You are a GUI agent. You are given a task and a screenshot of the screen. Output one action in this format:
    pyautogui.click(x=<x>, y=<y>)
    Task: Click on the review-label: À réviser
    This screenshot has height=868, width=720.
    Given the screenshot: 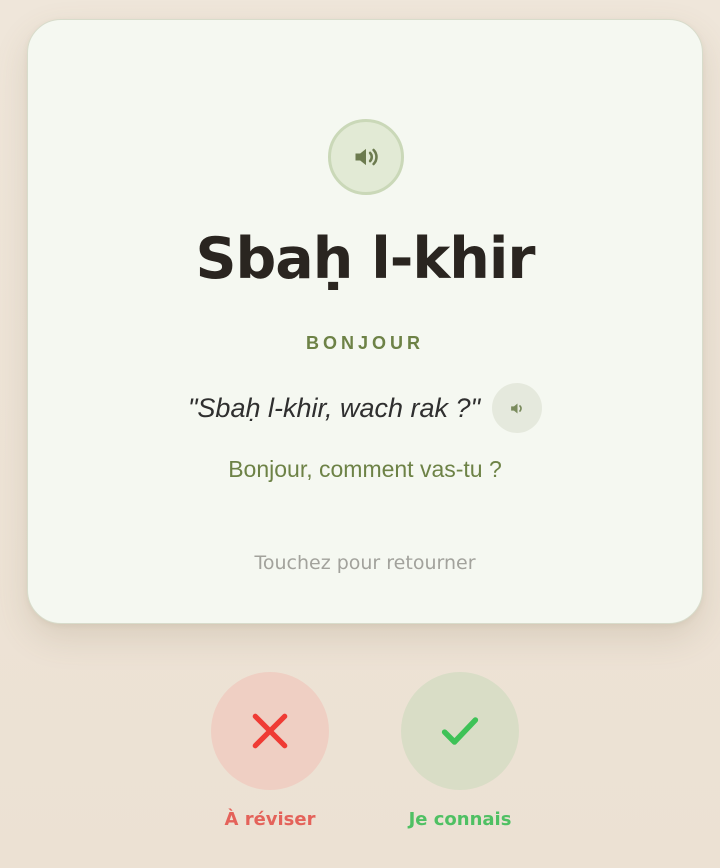 What is the action you would take?
    pyautogui.click(x=270, y=819)
    